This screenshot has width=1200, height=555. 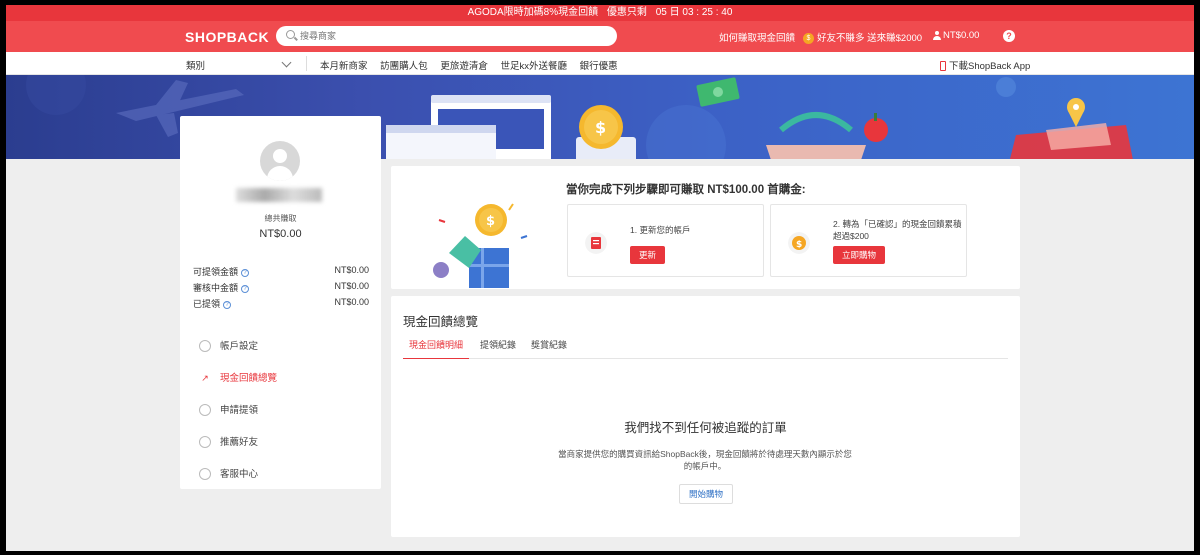 What do you see at coordinates (205, 346) in the screenshot?
I see `gear-icon` at bounding box center [205, 346].